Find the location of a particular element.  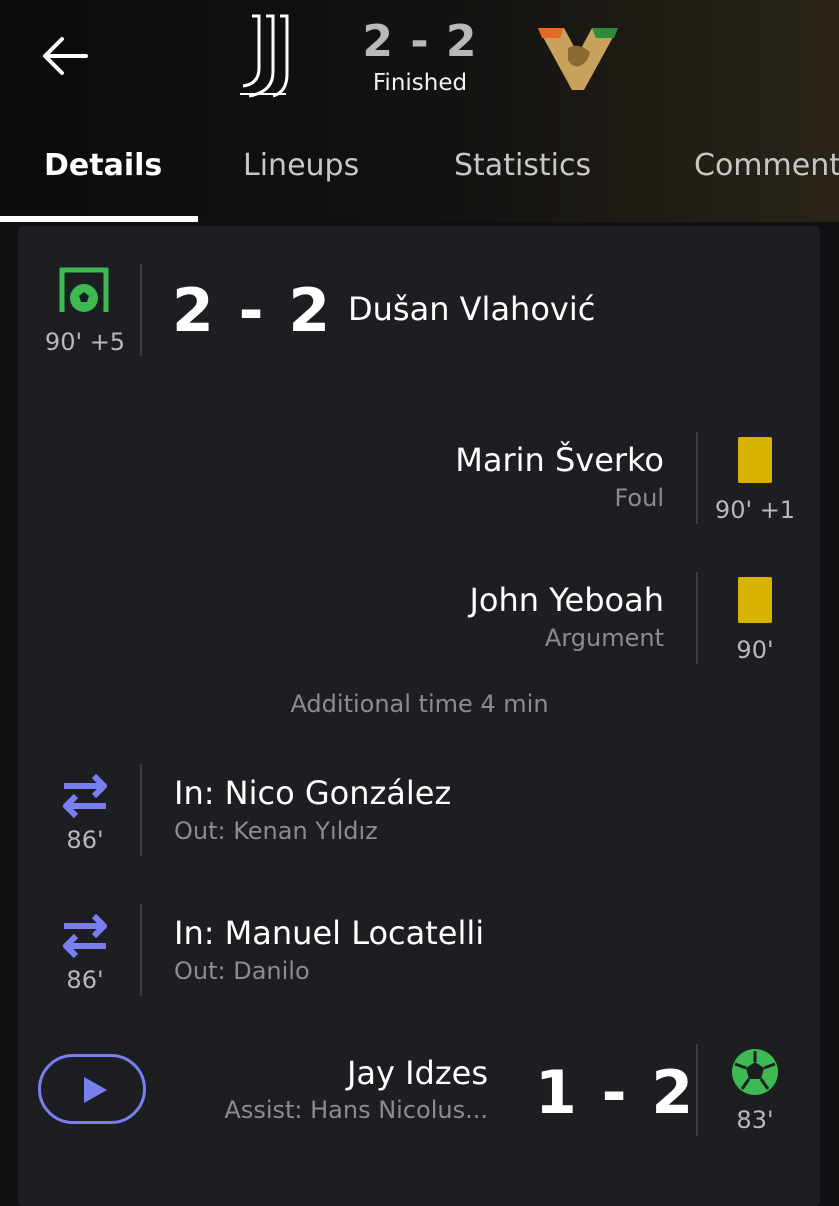

back-arrow-icon is located at coordinates (66, 56).